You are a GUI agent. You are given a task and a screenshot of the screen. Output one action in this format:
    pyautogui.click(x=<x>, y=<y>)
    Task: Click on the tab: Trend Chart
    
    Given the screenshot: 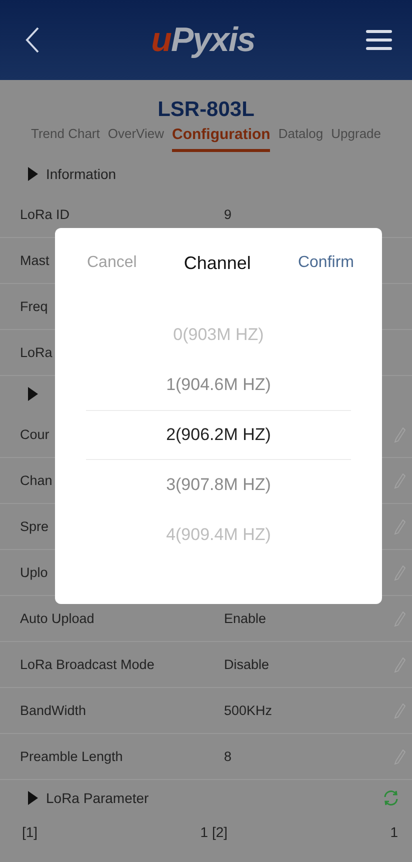 What is the action you would take?
    pyautogui.click(x=65, y=138)
    